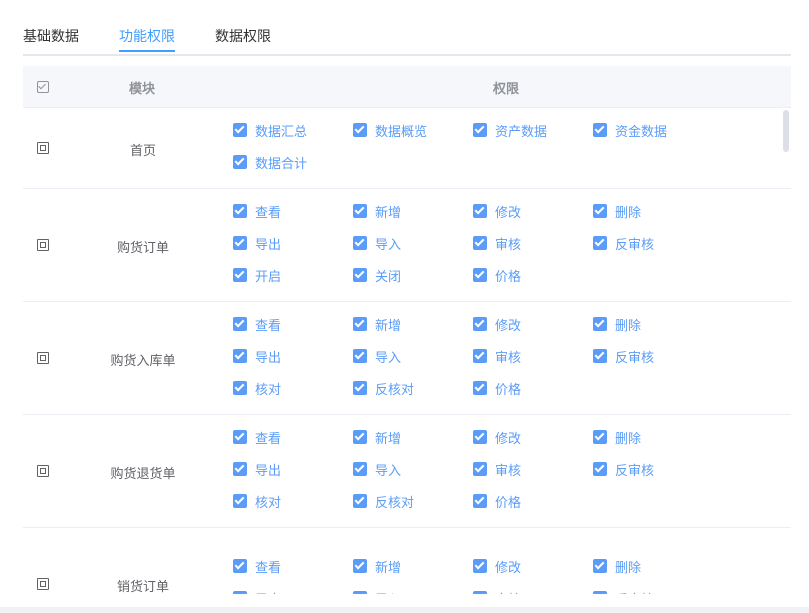 The image size is (809, 613). I want to click on permission-checkbox: 数据合计, so click(270, 162).